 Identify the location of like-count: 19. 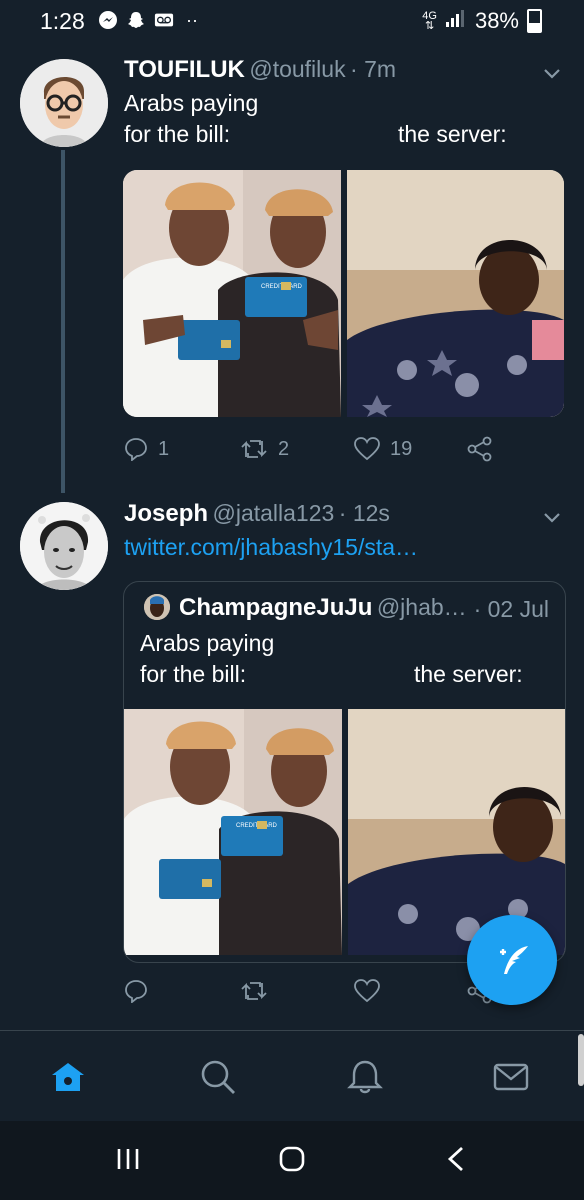
(401, 448).